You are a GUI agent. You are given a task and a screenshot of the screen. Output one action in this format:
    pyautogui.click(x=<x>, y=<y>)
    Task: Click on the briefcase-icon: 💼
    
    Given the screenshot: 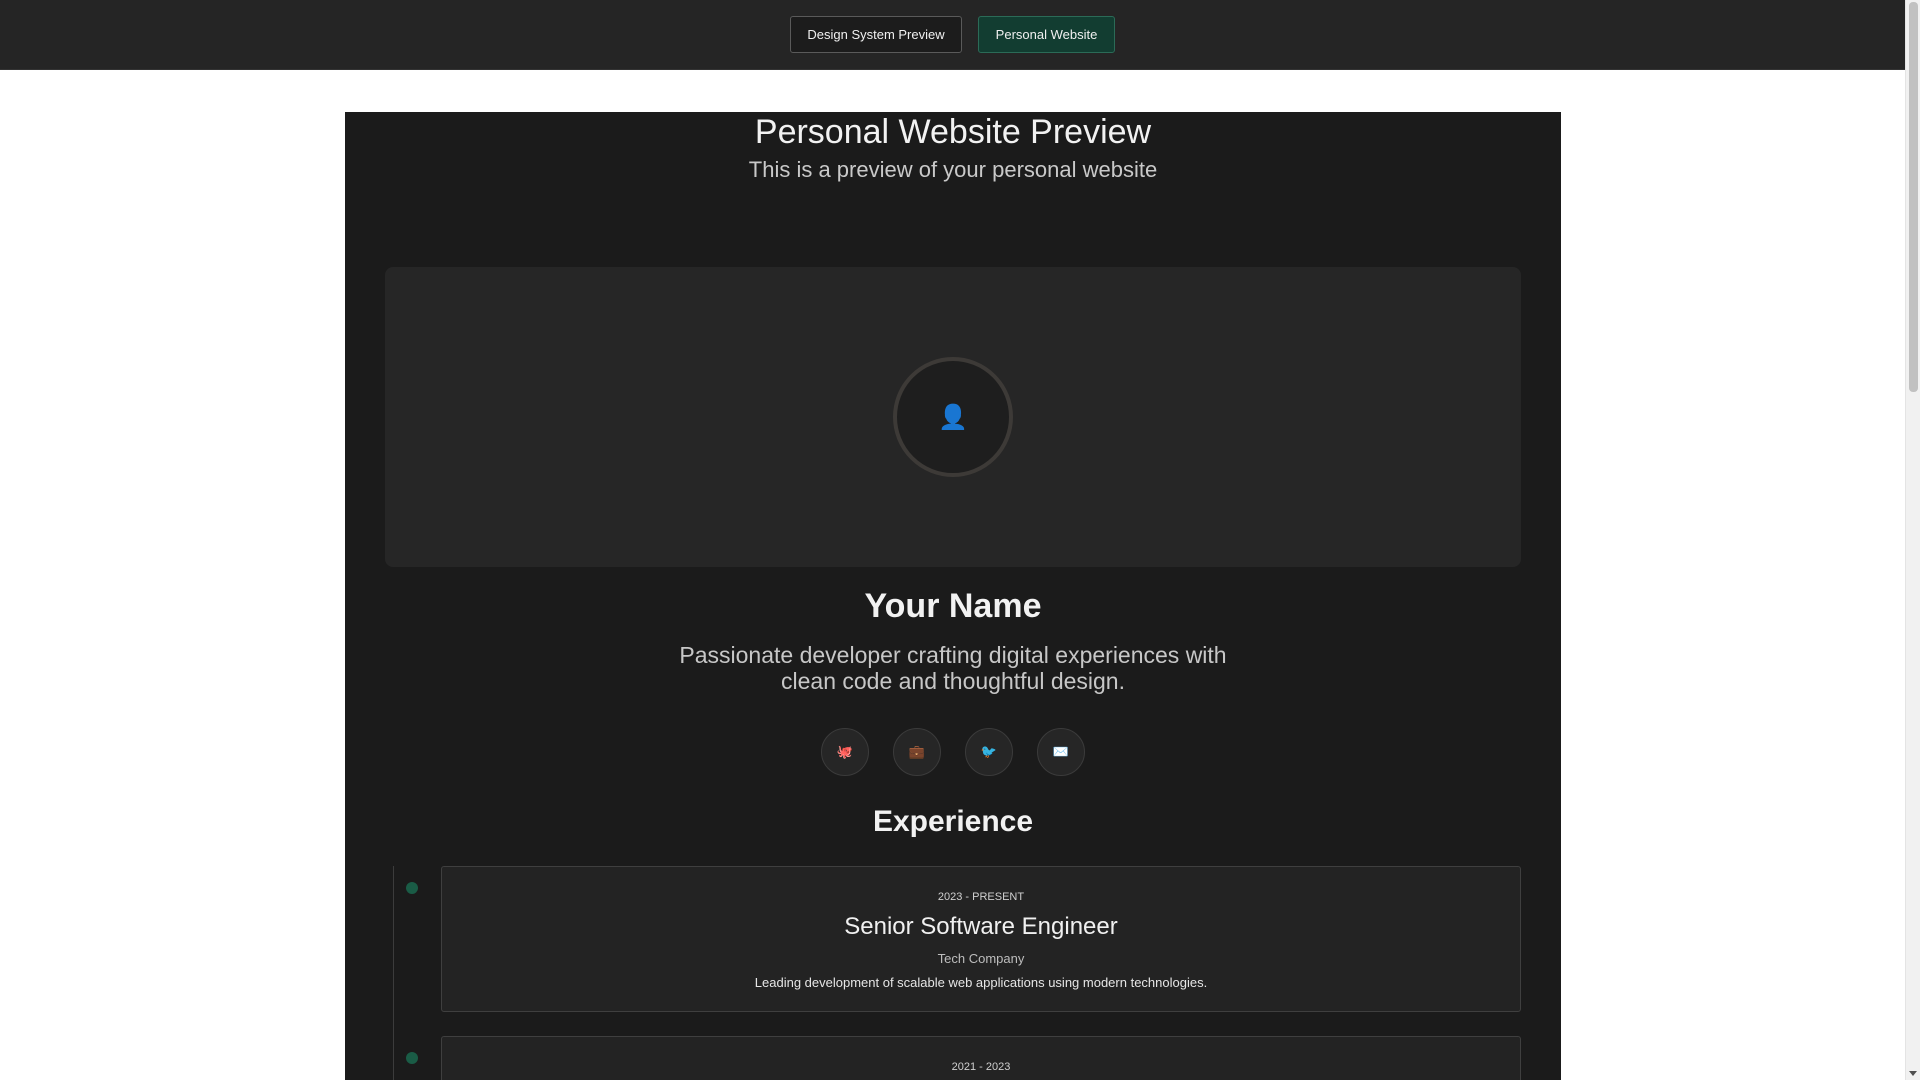 What is the action you would take?
    pyautogui.click(x=917, y=751)
    